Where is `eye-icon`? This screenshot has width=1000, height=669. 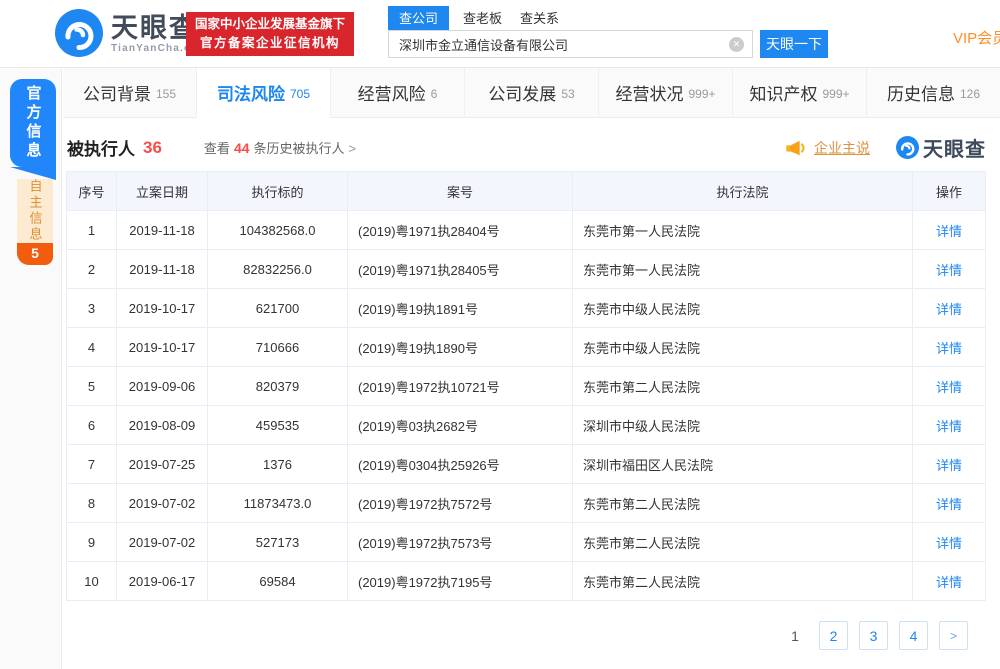 eye-icon is located at coordinates (79, 33).